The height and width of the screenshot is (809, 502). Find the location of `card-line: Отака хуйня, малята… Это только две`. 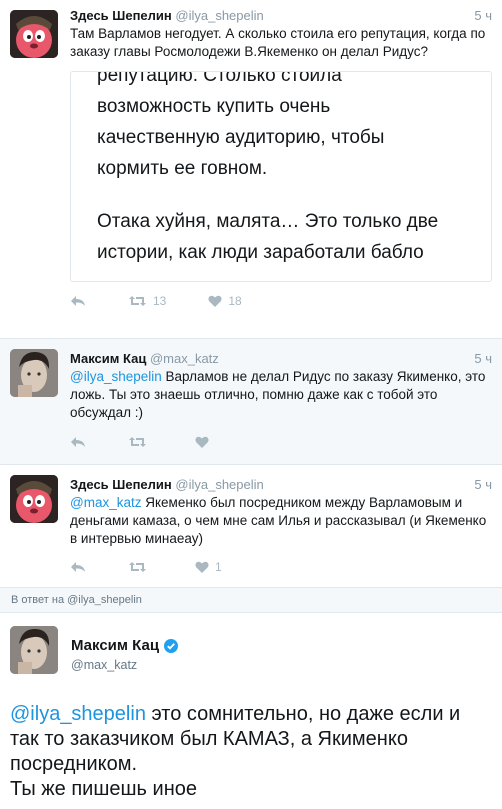

card-line: Отака хуйня, малята… Это только две is located at coordinates (268, 221).